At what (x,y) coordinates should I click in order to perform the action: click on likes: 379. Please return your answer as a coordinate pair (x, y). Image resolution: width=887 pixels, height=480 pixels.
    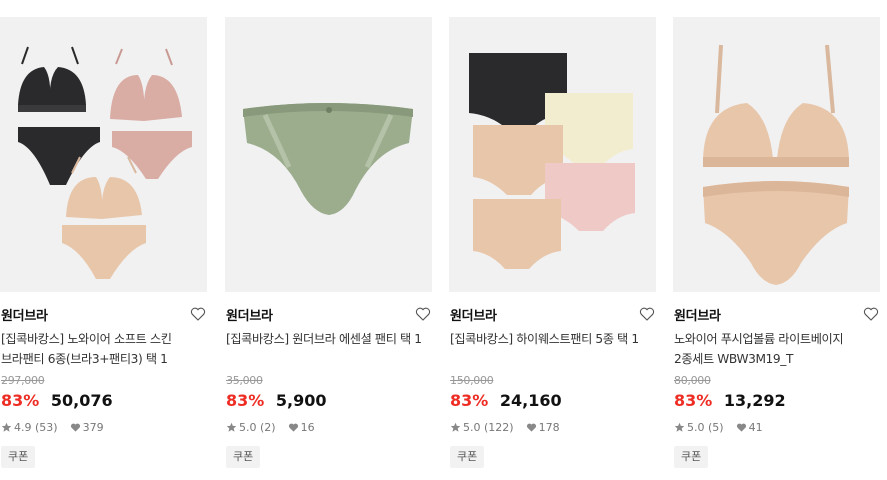
    Looking at the image, I should click on (87, 427).